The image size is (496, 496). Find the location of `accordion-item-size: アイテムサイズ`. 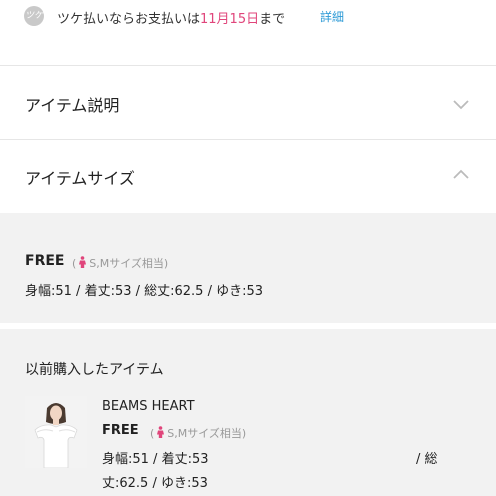

accordion-item-size: アイテムサイズ is located at coordinates (248, 176).